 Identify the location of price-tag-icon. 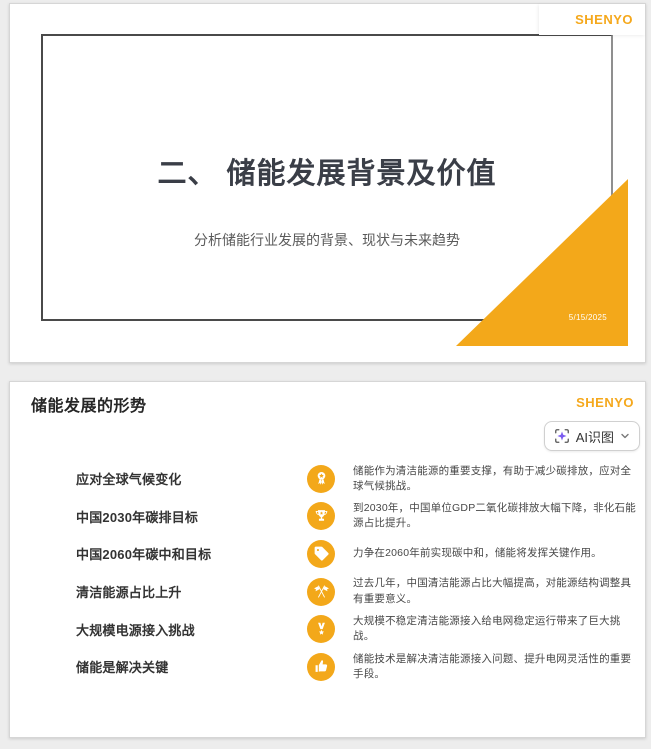
(321, 553).